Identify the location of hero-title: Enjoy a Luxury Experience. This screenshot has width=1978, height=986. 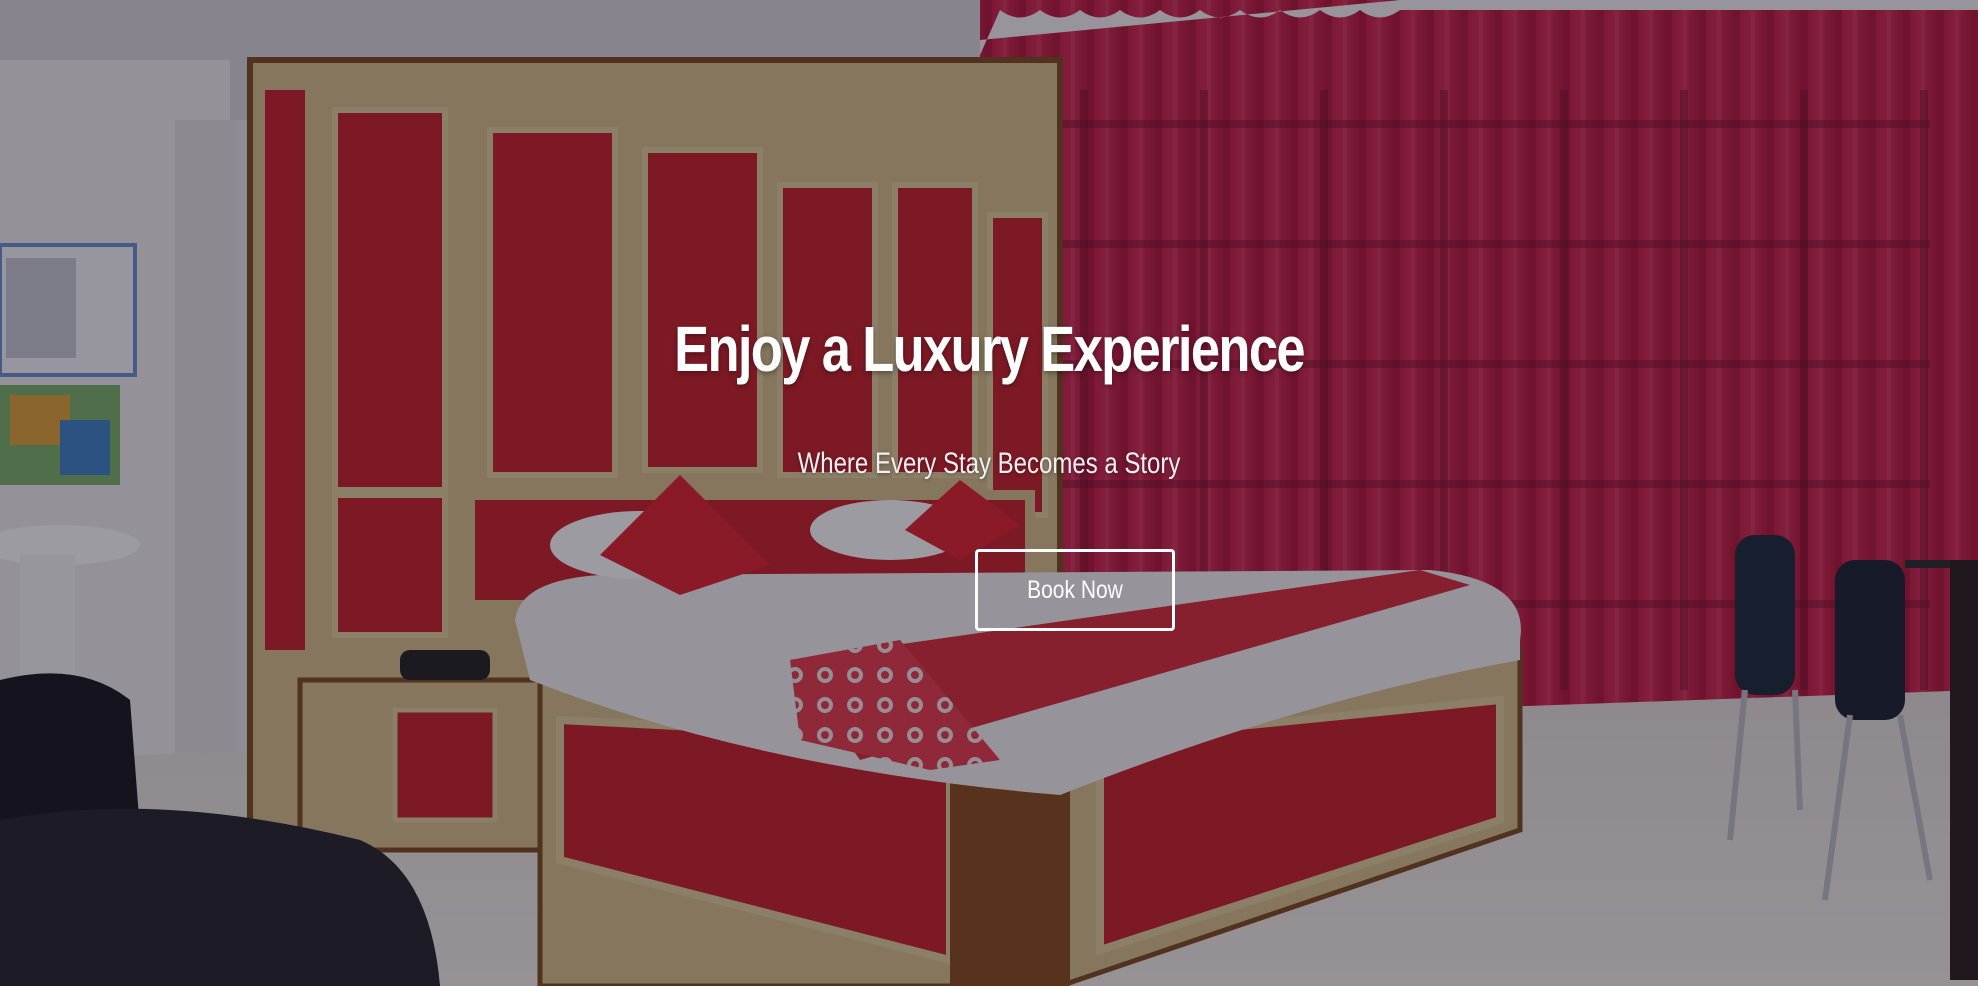
(989, 349).